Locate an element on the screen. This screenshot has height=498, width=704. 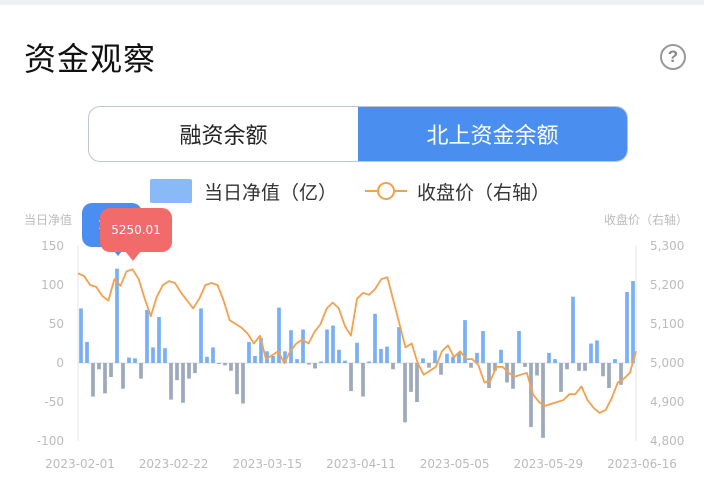
help-icon: ? is located at coordinates (673, 57).